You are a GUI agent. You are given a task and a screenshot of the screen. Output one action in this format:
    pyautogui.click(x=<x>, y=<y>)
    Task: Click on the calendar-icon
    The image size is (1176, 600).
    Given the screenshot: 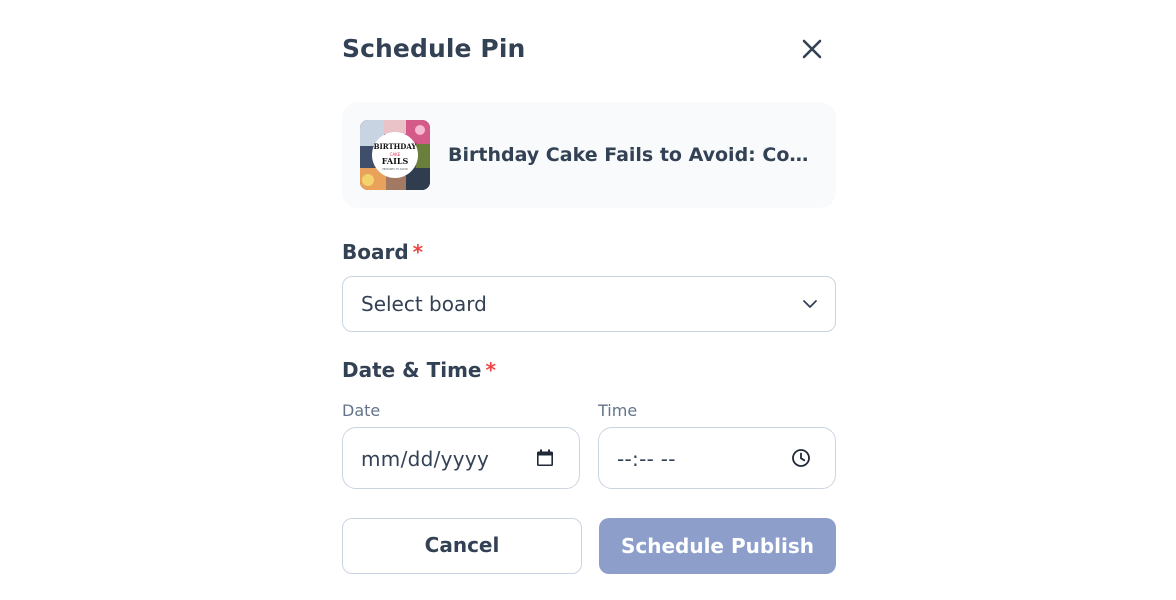 What is the action you would take?
    pyautogui.click(x=545, y=458)
    